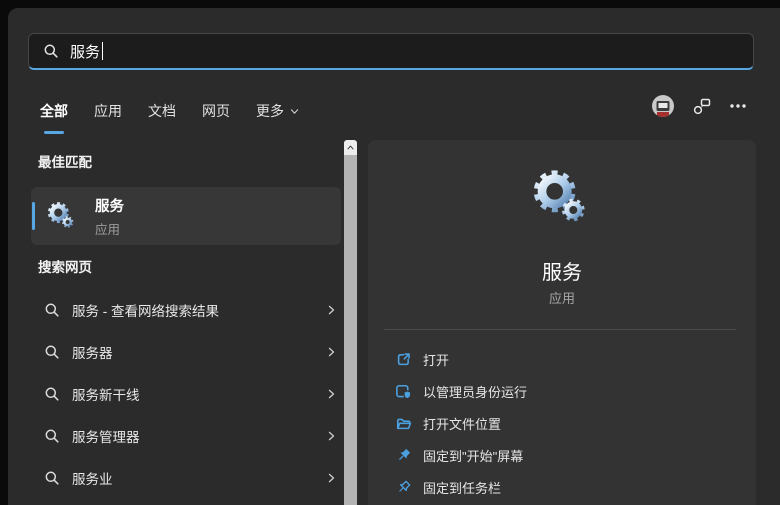 This screenshot has width=780, height=505. I want to click on tab-label: 网页, so click(216, 111).